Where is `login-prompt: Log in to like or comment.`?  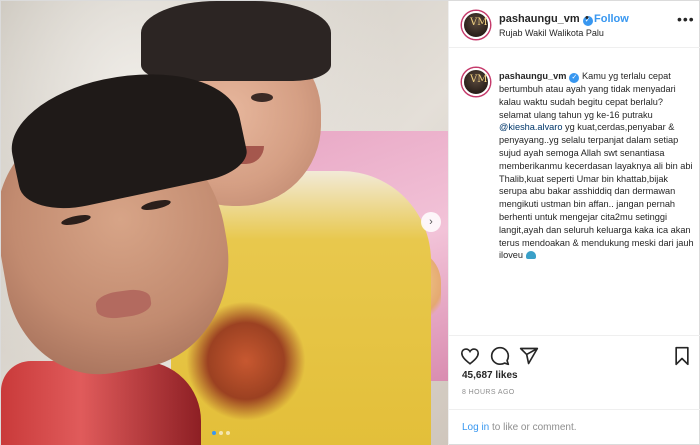 login-prompt: Log in to like or comment. is located at coordinates (574, 427).